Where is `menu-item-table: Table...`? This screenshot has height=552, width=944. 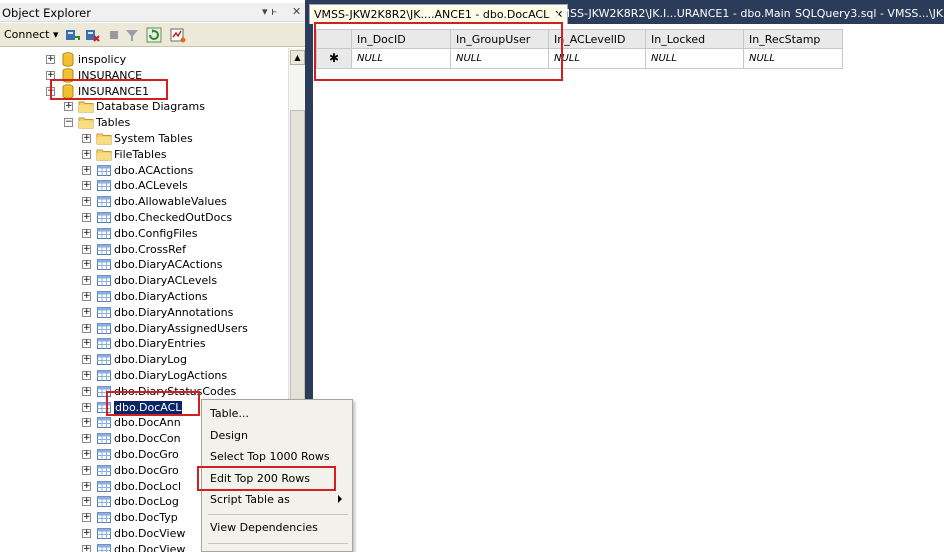
menu-item-table: Table... is located at coordinates (277, 414).